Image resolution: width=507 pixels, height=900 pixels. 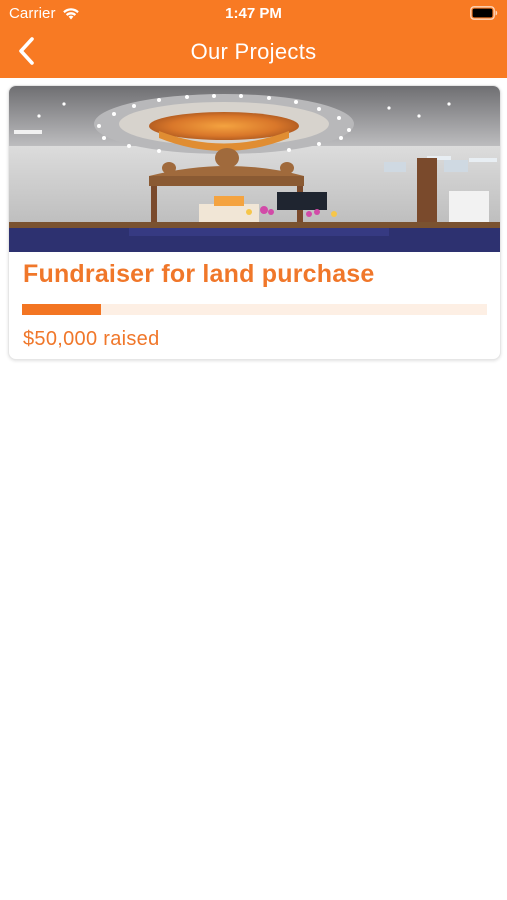 What do you see at coordinates (254, 309) in the screenshot?
I see `funding-progress-bar` at bounding box center [254, 309].